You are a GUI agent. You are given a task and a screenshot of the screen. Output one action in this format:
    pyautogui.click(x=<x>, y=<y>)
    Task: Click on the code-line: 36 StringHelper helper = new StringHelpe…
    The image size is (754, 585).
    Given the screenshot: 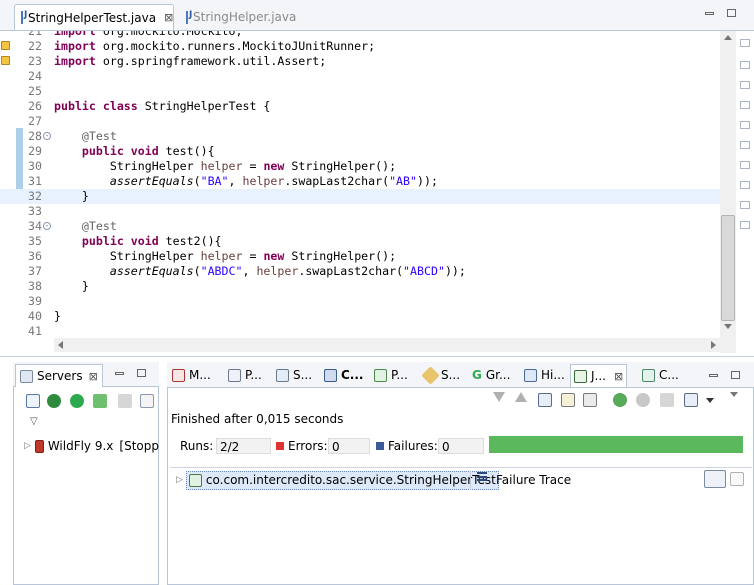 What is the action you would take?
    pyautogui.click(x=212, y=256)
    